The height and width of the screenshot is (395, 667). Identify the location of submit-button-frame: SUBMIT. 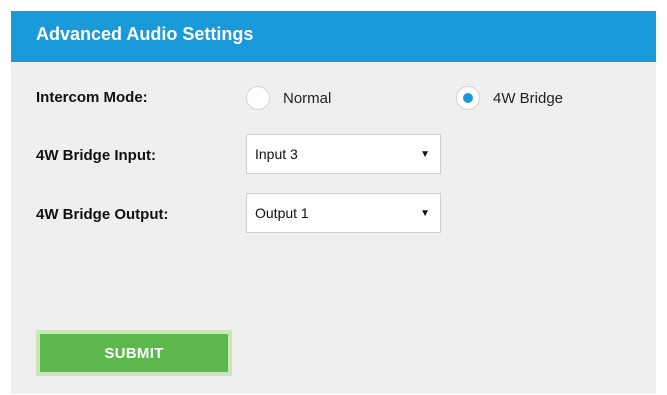
(134, 353).